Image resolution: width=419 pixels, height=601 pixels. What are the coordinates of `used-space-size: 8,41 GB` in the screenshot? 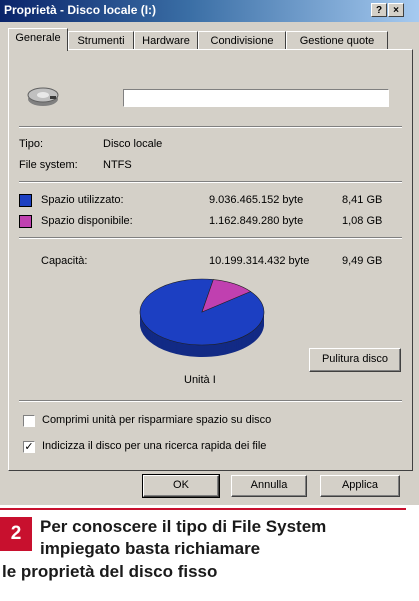 It's located at (362, 200).